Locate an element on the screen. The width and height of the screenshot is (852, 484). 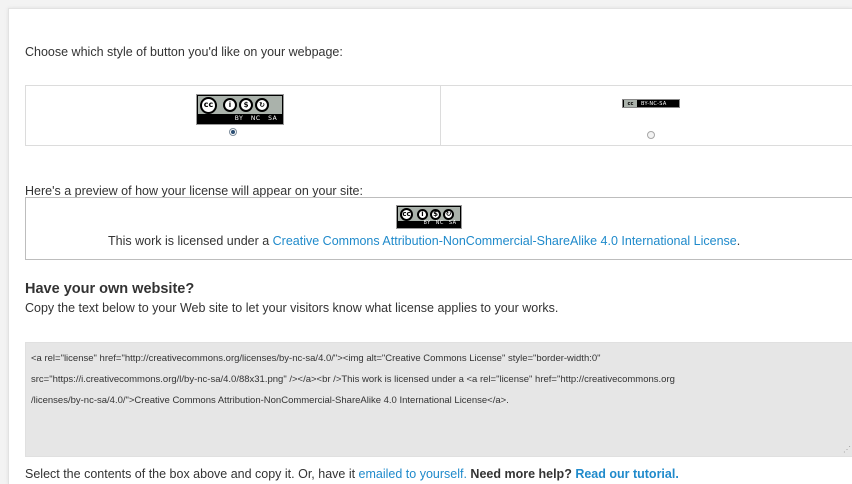
cc-logo-small-icon: cc is located at coordinates (630, 103).